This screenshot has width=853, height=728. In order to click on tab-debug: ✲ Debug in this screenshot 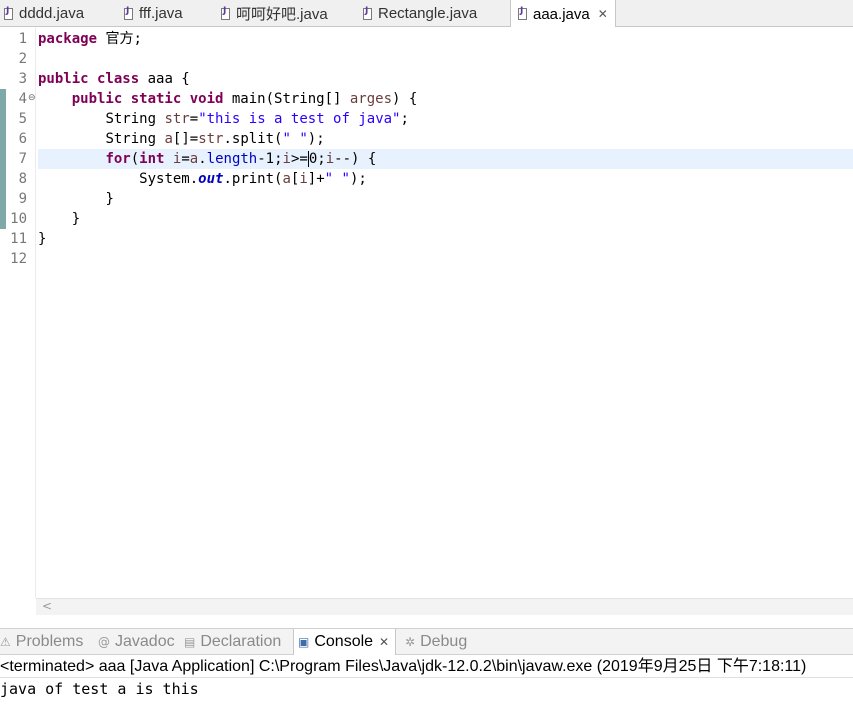, I will do `click(436, 642)`.